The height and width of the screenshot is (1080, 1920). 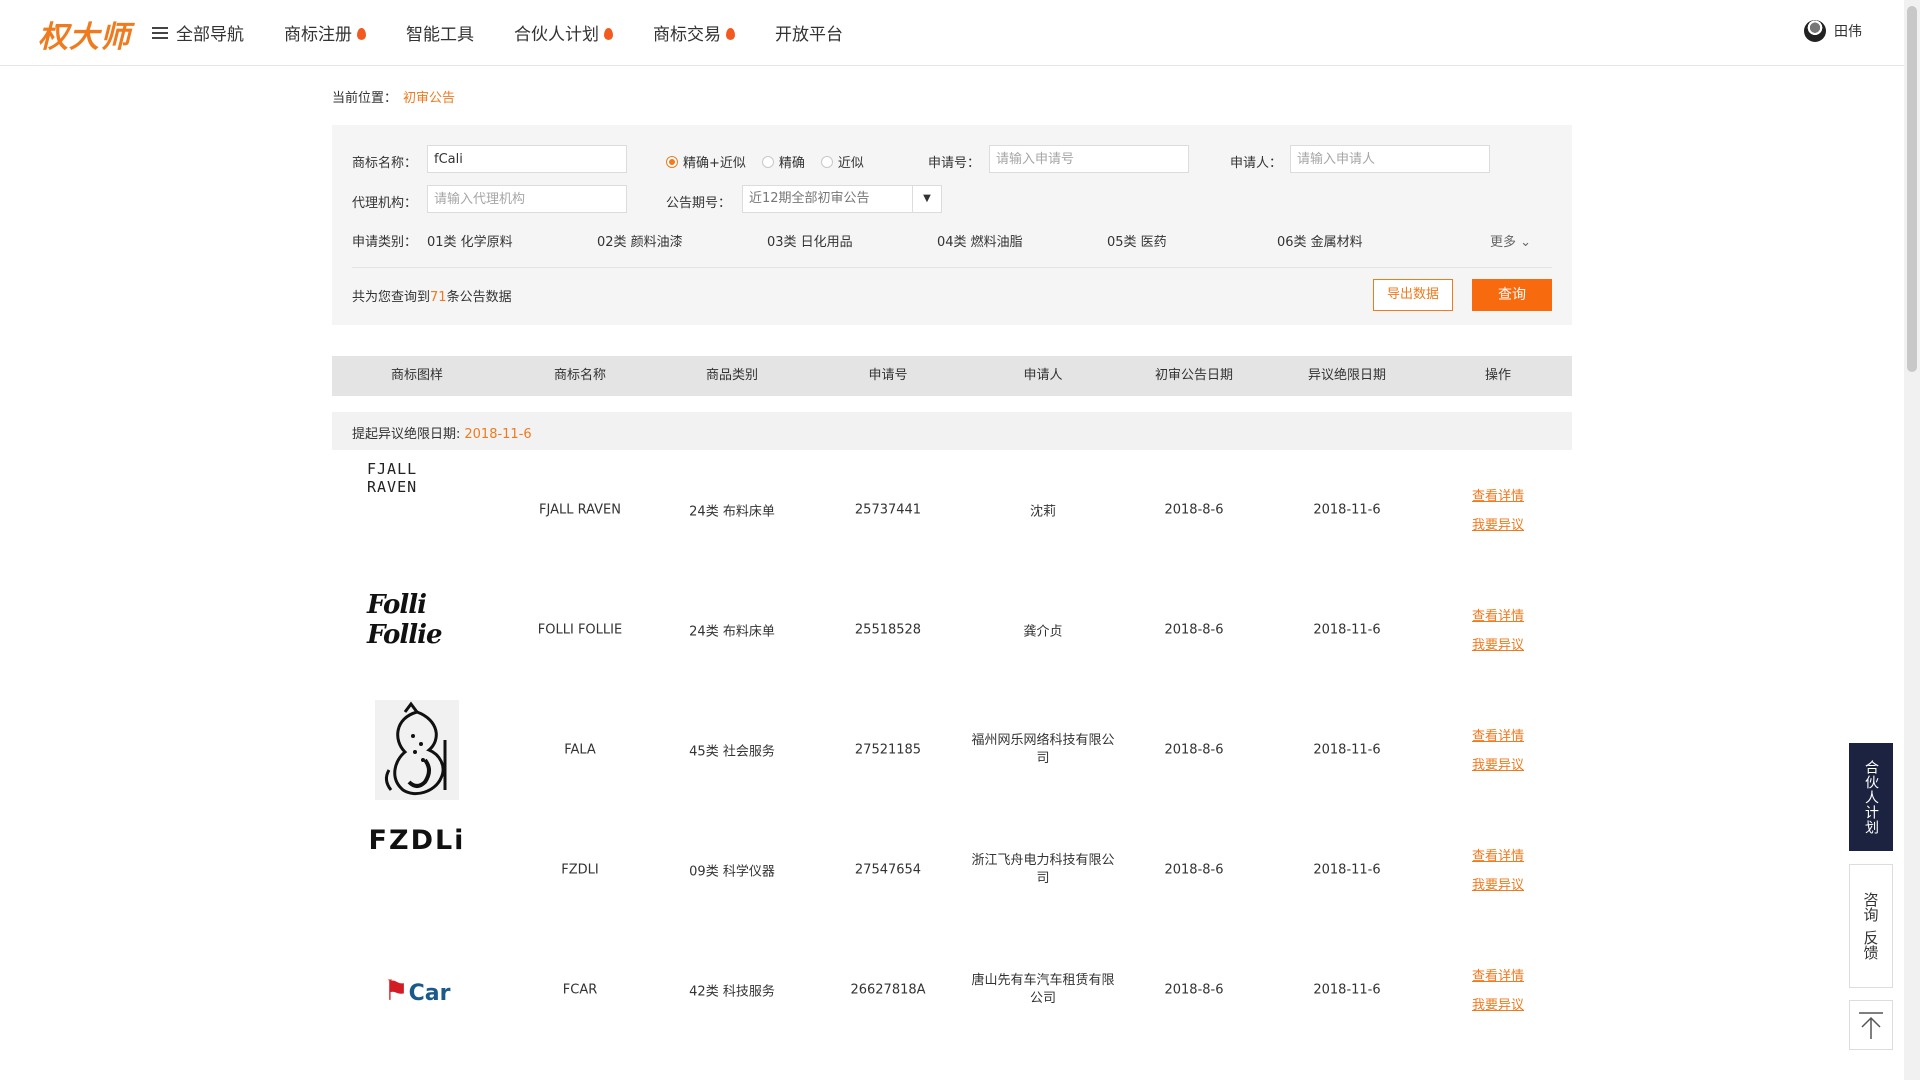 I want to click on nav-item-label: 合伙人计划, so click(x=556, y=35).